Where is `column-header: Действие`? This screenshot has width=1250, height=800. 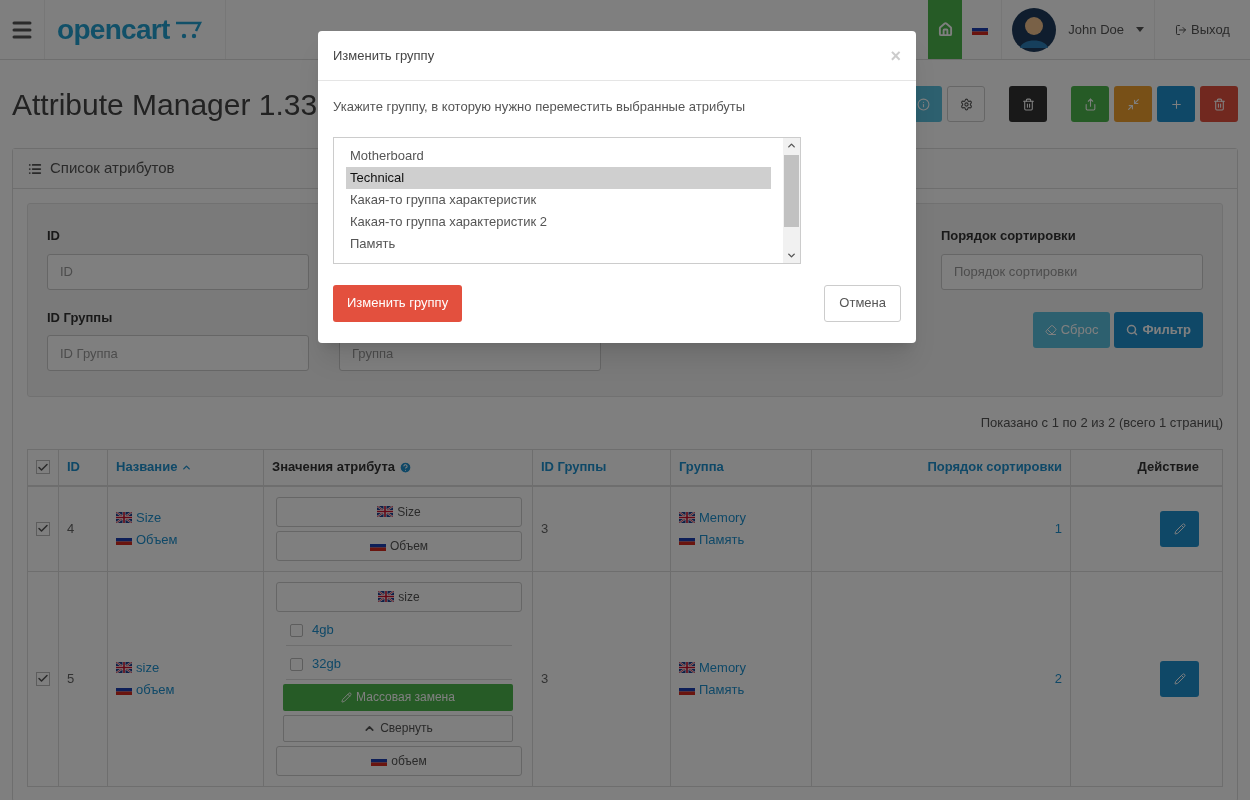
column-header: Действие is located at coordinates (1168, 467).